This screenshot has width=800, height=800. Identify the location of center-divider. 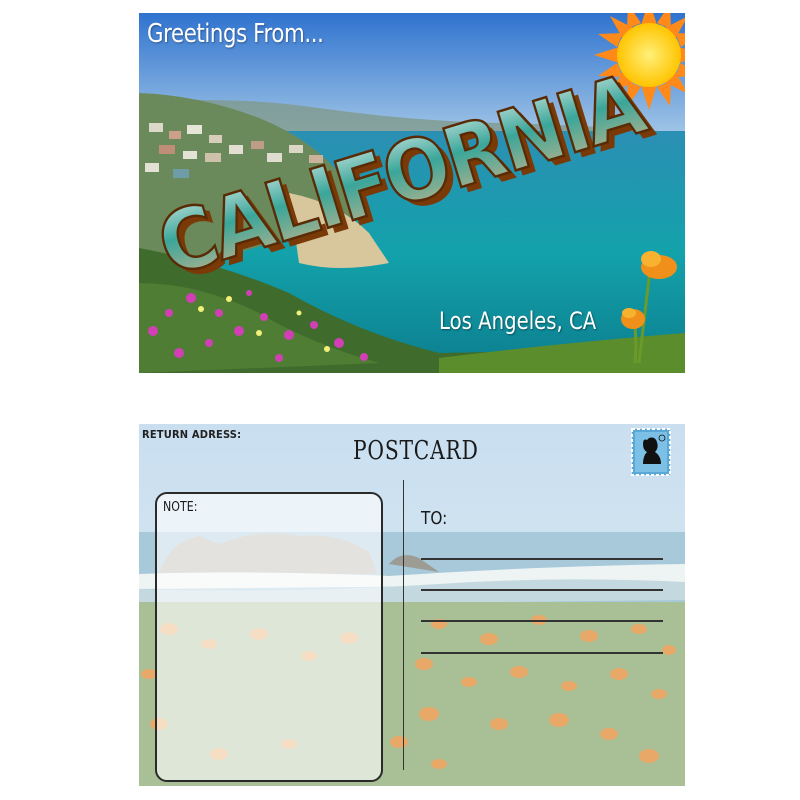
(403, 625).